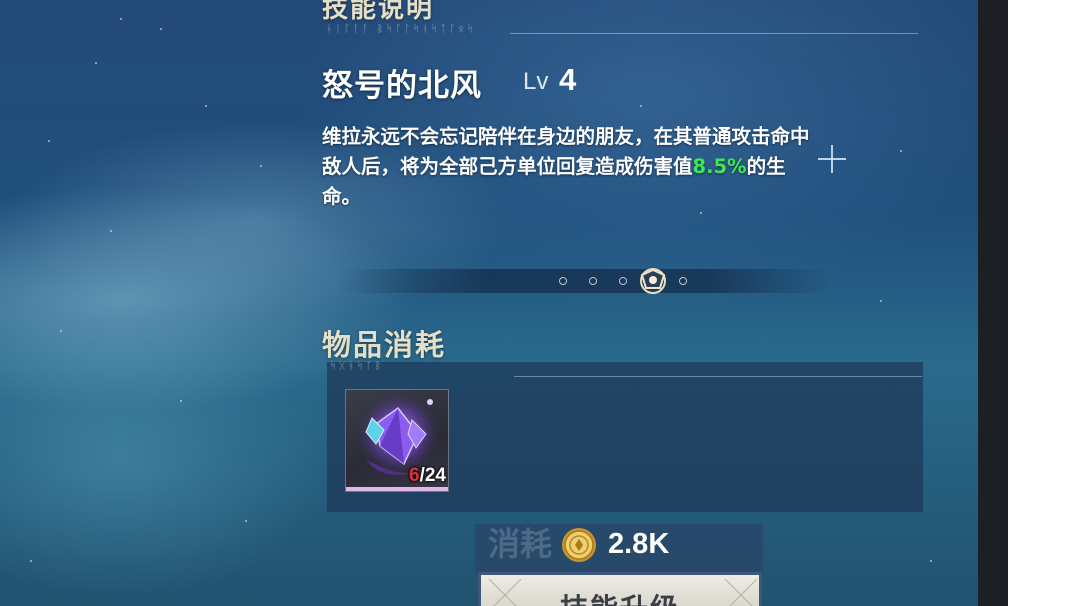 Image resolution: width=1080 pixels, height=606 pixels. I want to click on skill-description-highlight: 8.5%, so click(719, 166).